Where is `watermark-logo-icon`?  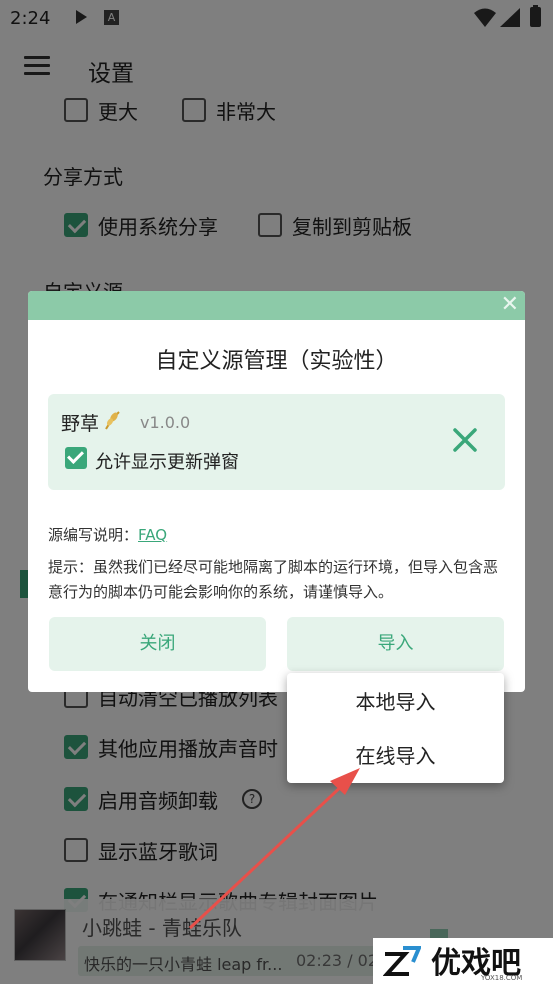
watermark-logo-icon is located at coordinates (402, 961).